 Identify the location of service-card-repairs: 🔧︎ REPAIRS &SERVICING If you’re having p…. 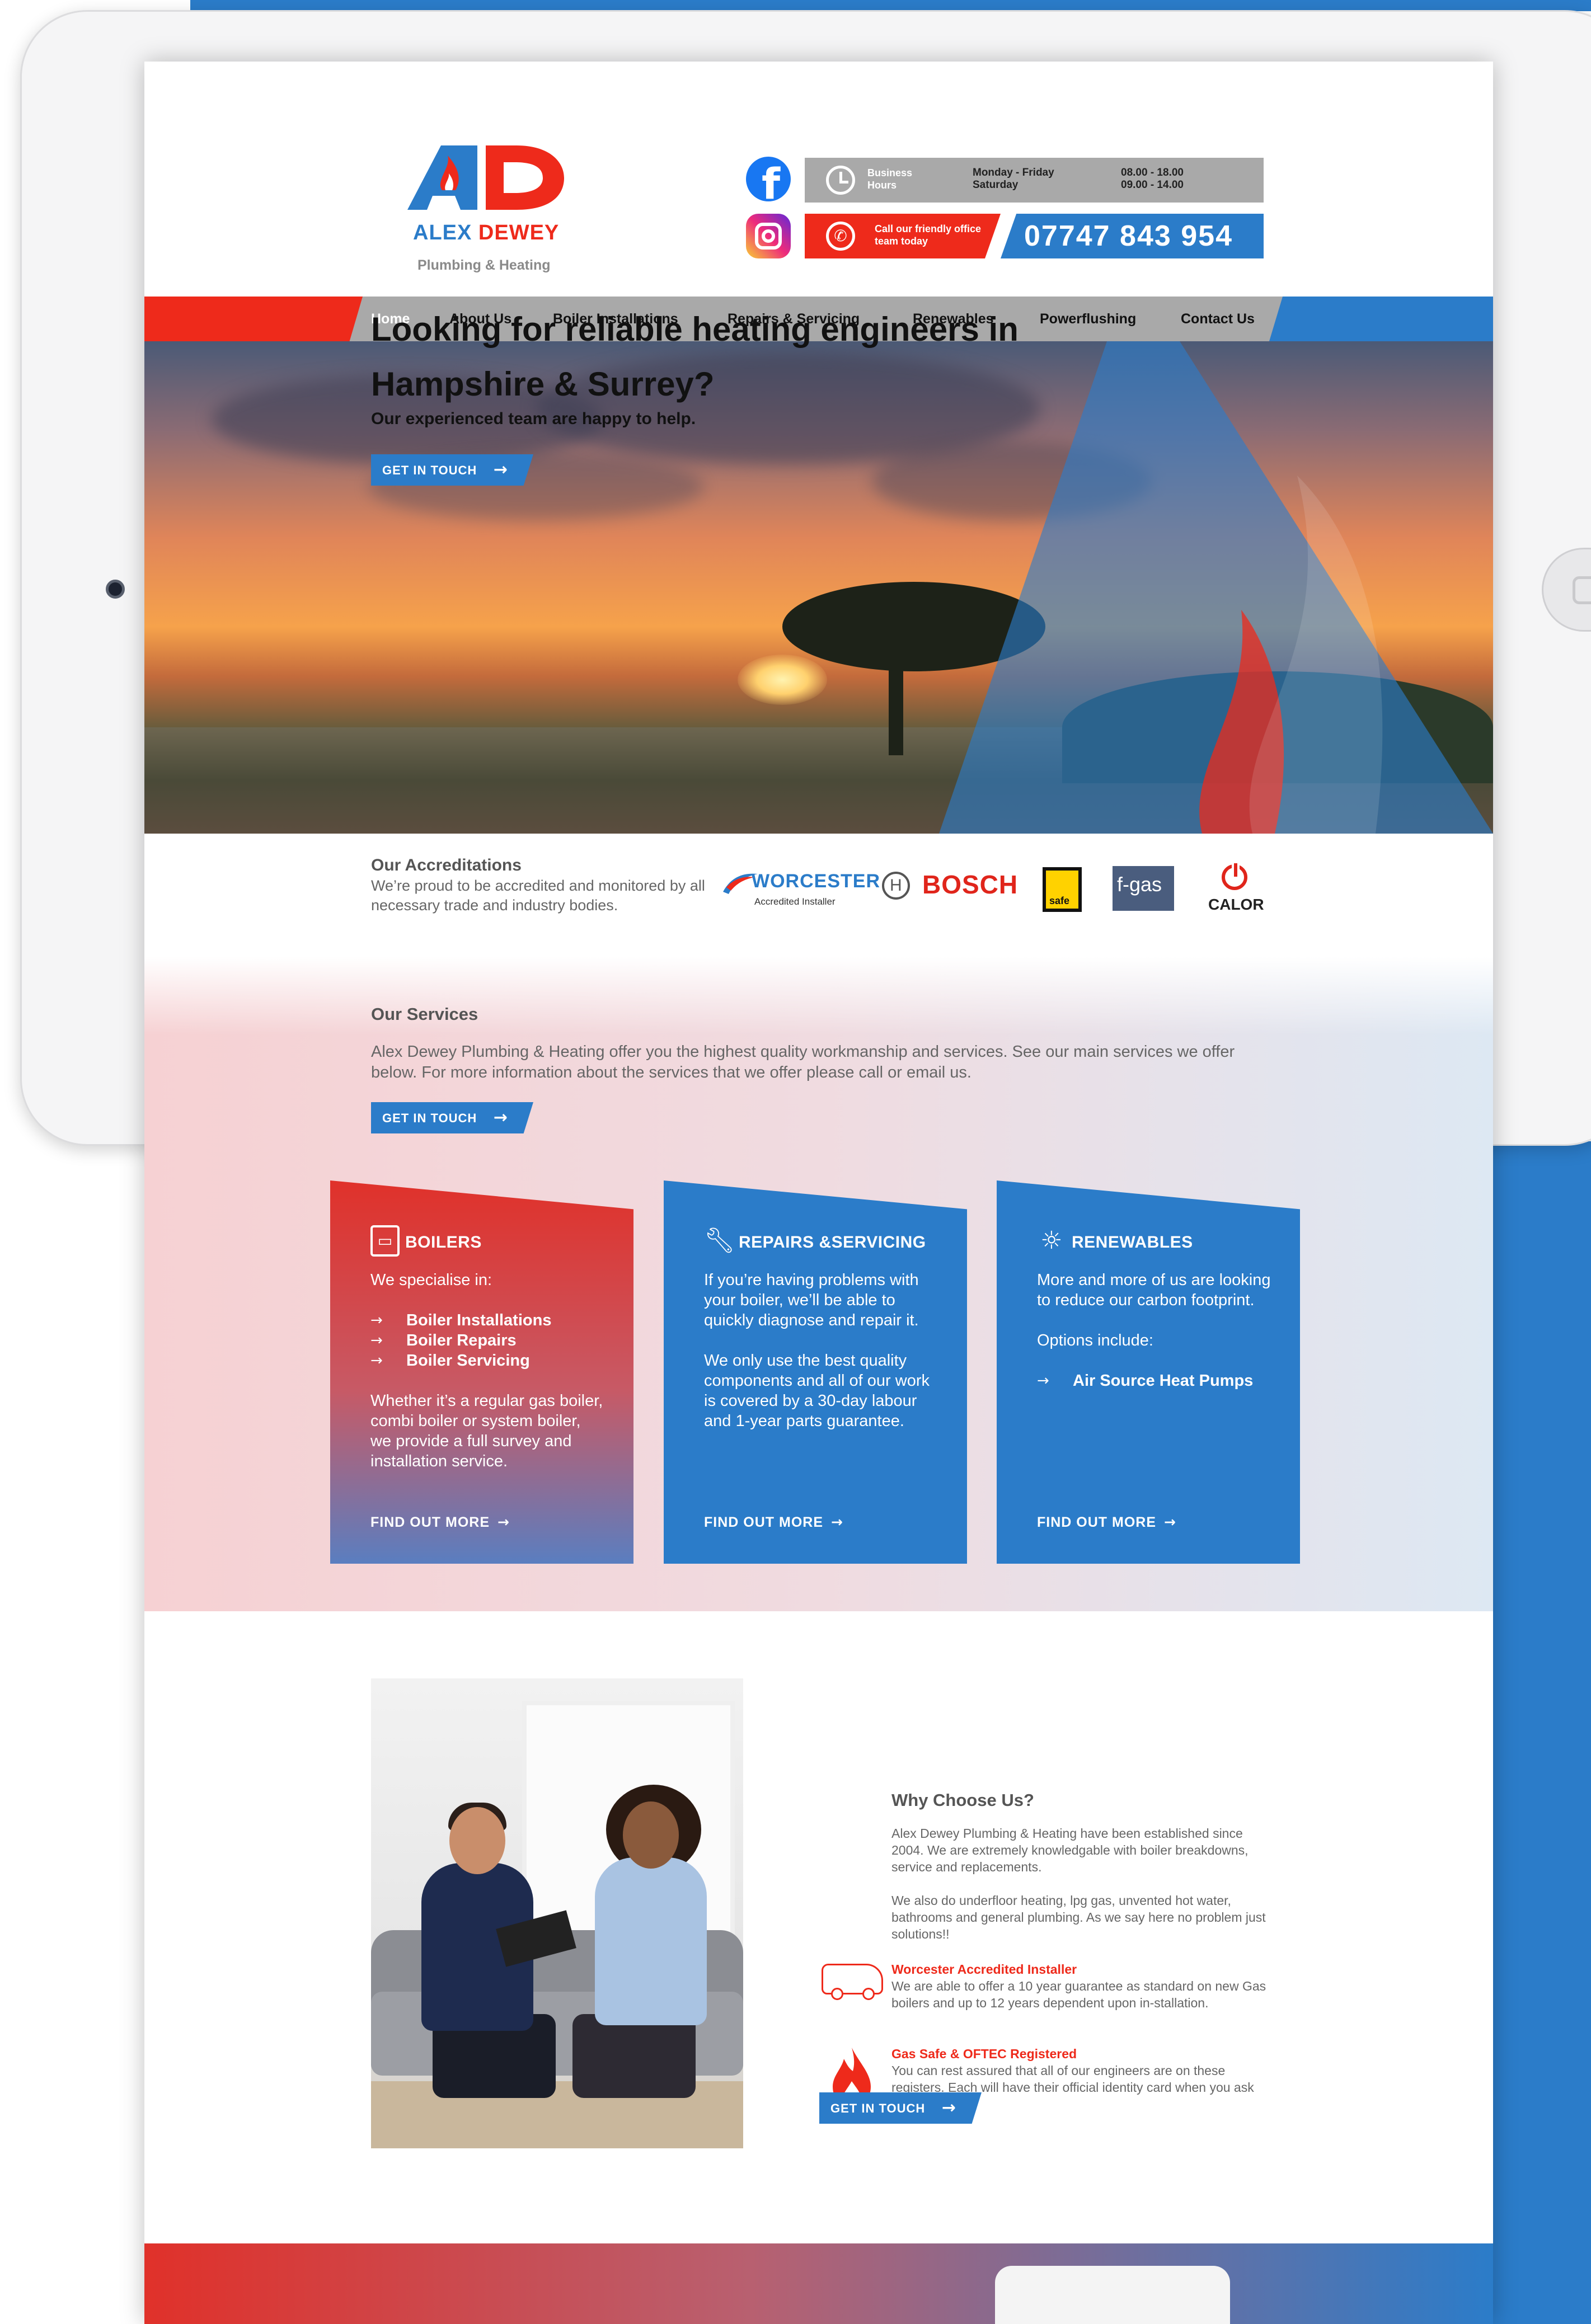
(815, 1372).